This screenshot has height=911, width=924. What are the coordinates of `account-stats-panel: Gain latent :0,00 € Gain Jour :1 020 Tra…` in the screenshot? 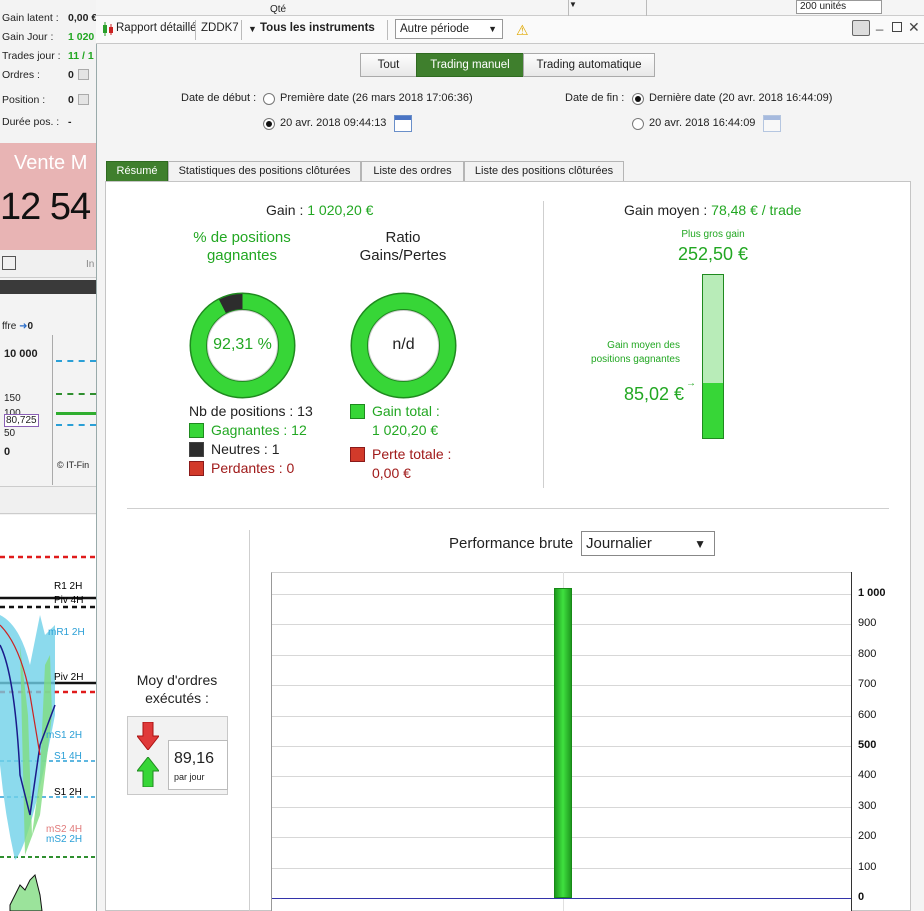 It's located at (48, 455).